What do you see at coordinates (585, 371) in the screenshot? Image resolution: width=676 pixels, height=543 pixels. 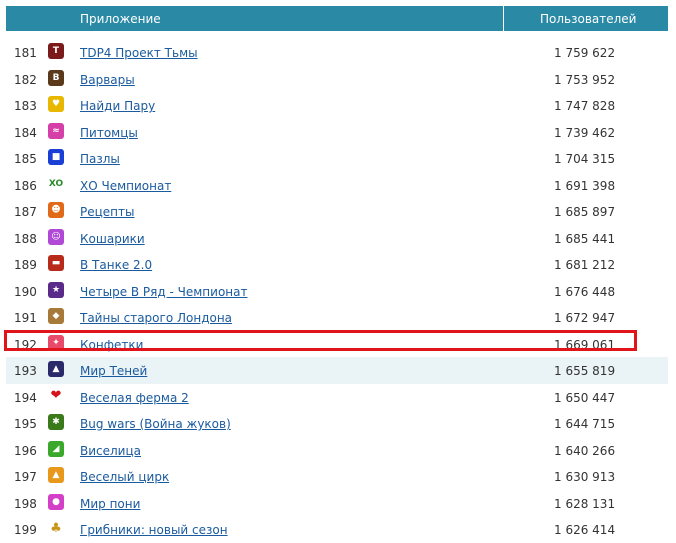 I see `user-count: 1 655 819` at bounding box center [585, 371].